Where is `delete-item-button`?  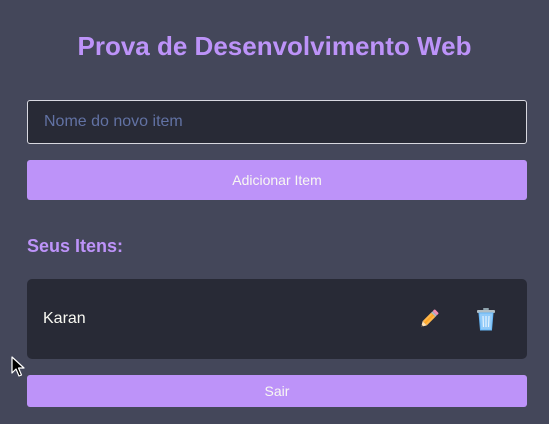 delete-item-button is located at coordinates (486, 319).